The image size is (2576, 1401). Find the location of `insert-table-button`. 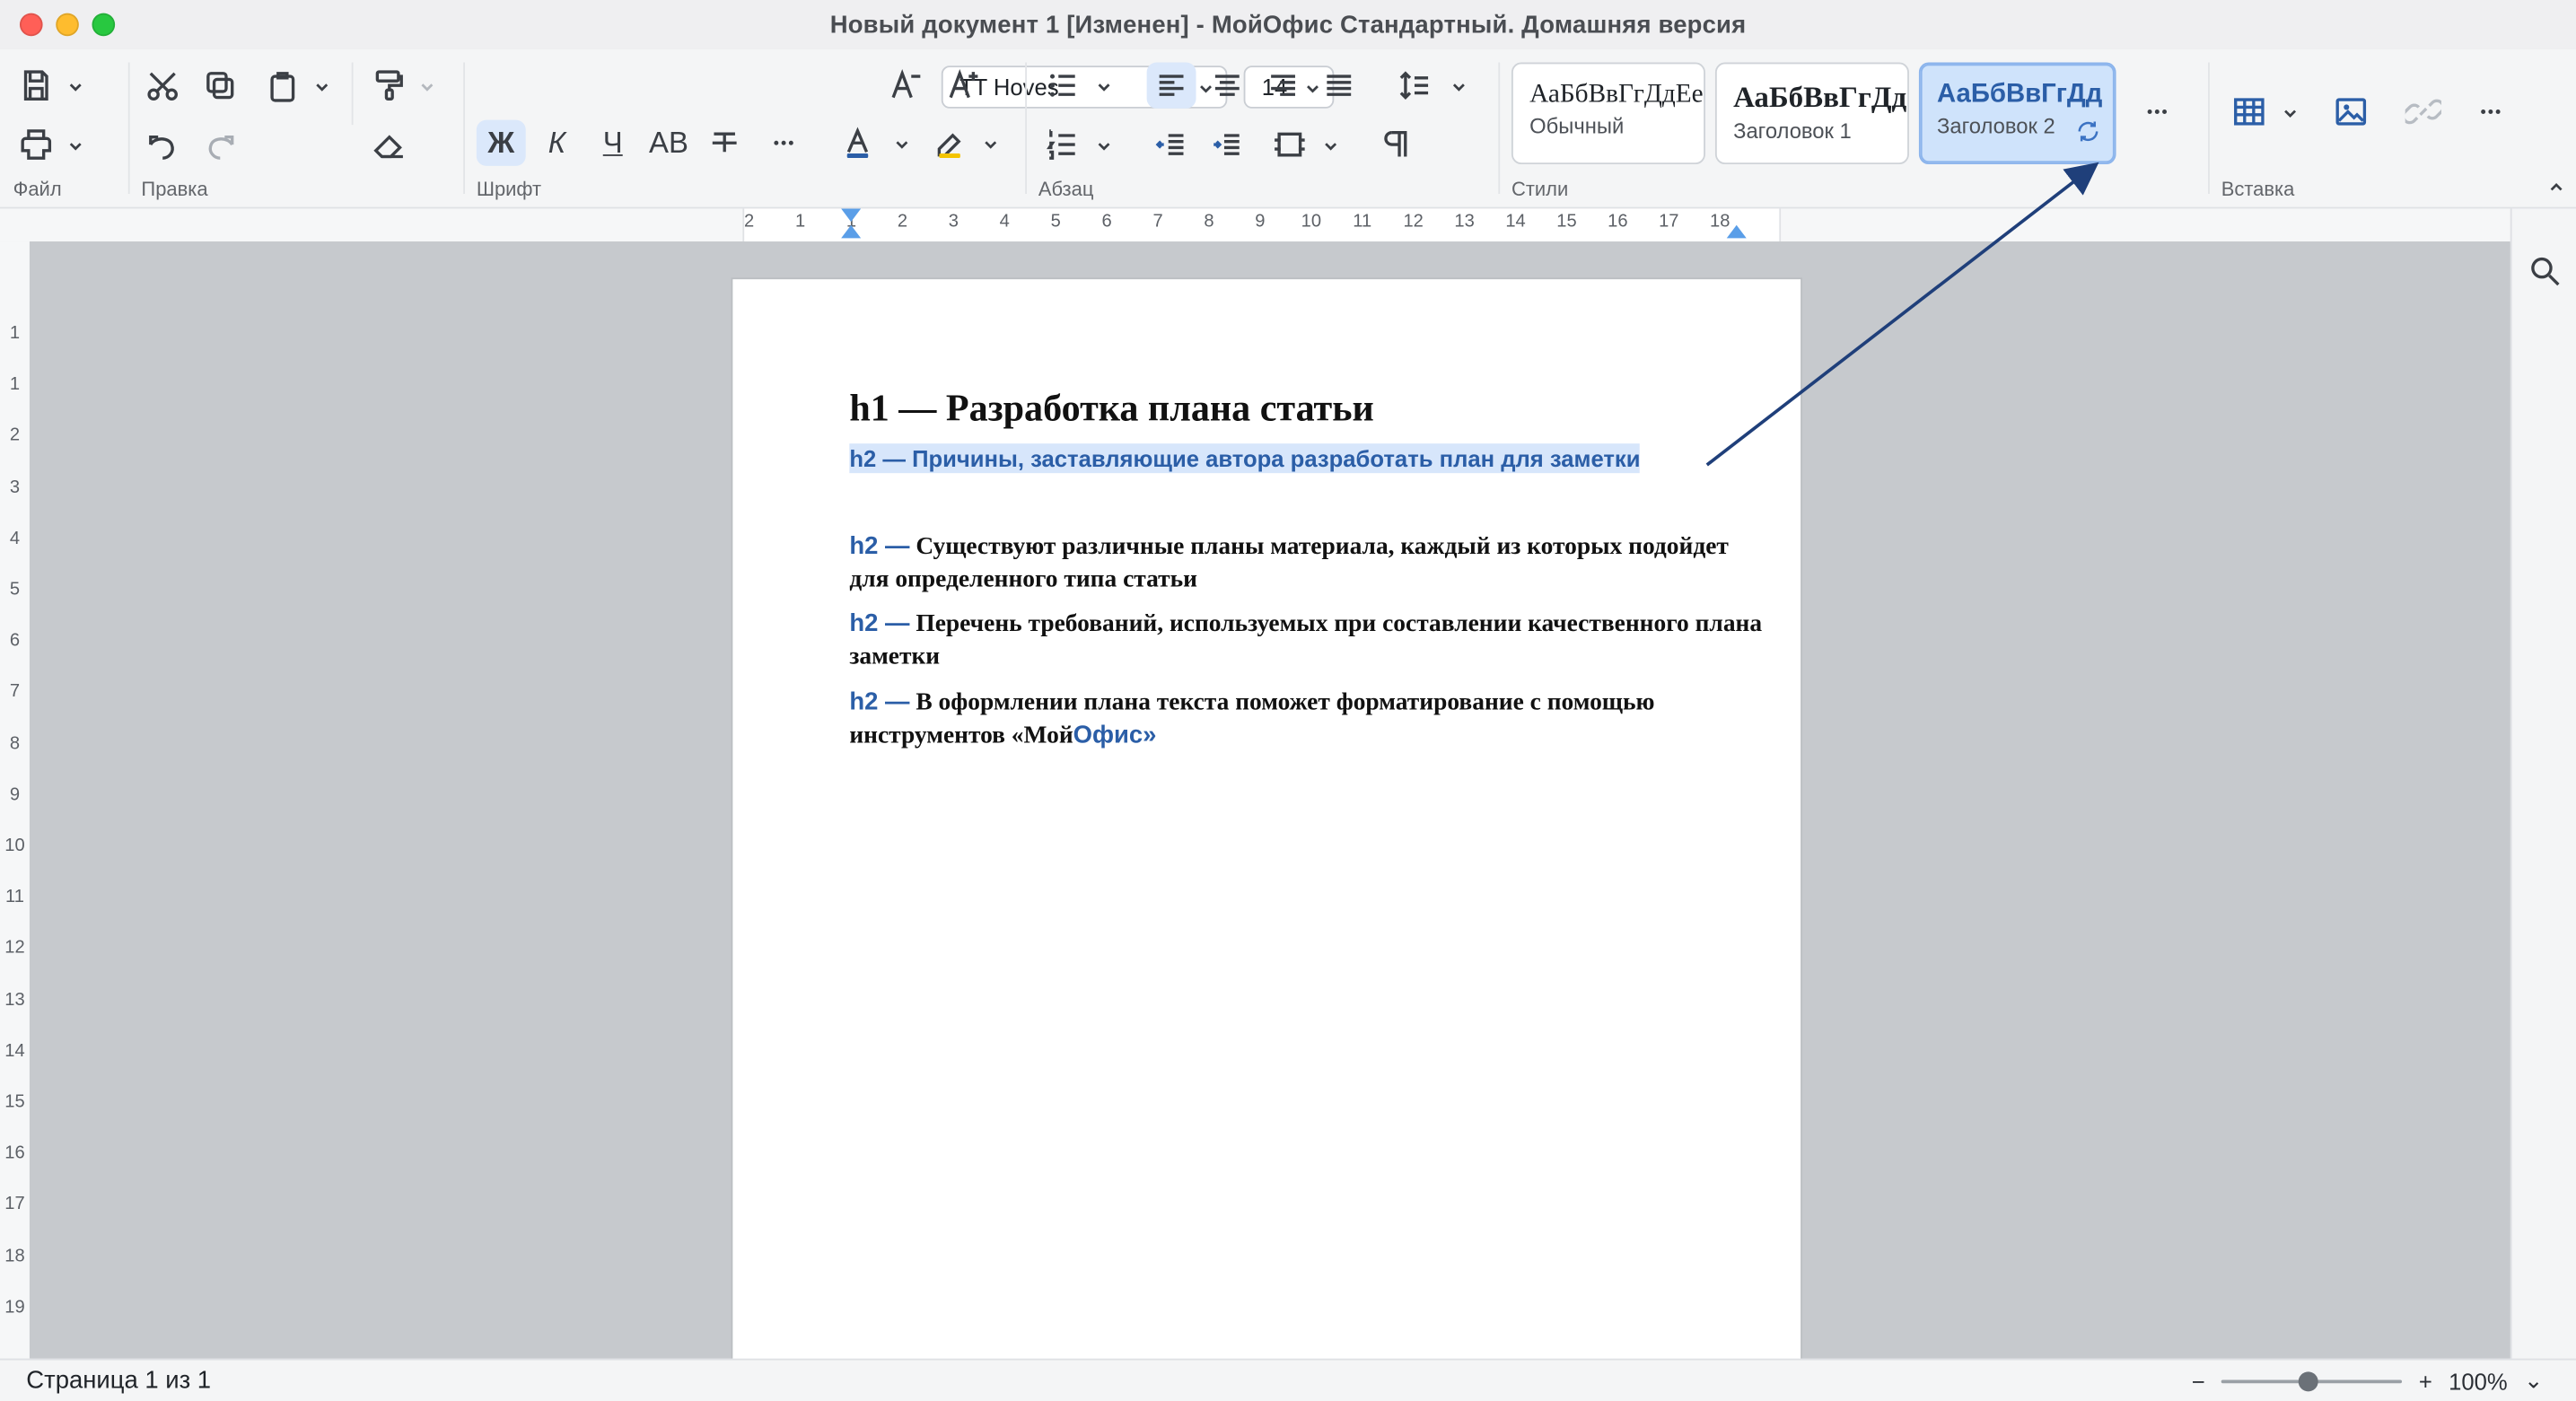

insert-table-button is located at coordinates (2249, 112).